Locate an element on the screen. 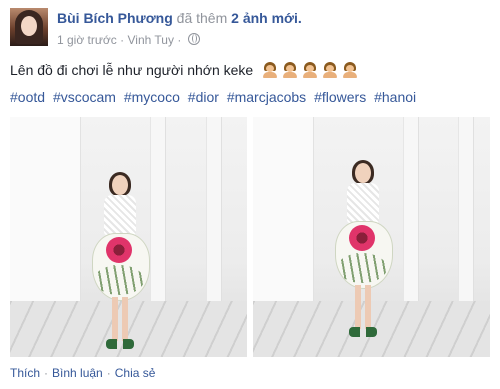 This screenshot has width=500, height=389. hashtag-link: #vscocam is located at coordinates (84, 97).